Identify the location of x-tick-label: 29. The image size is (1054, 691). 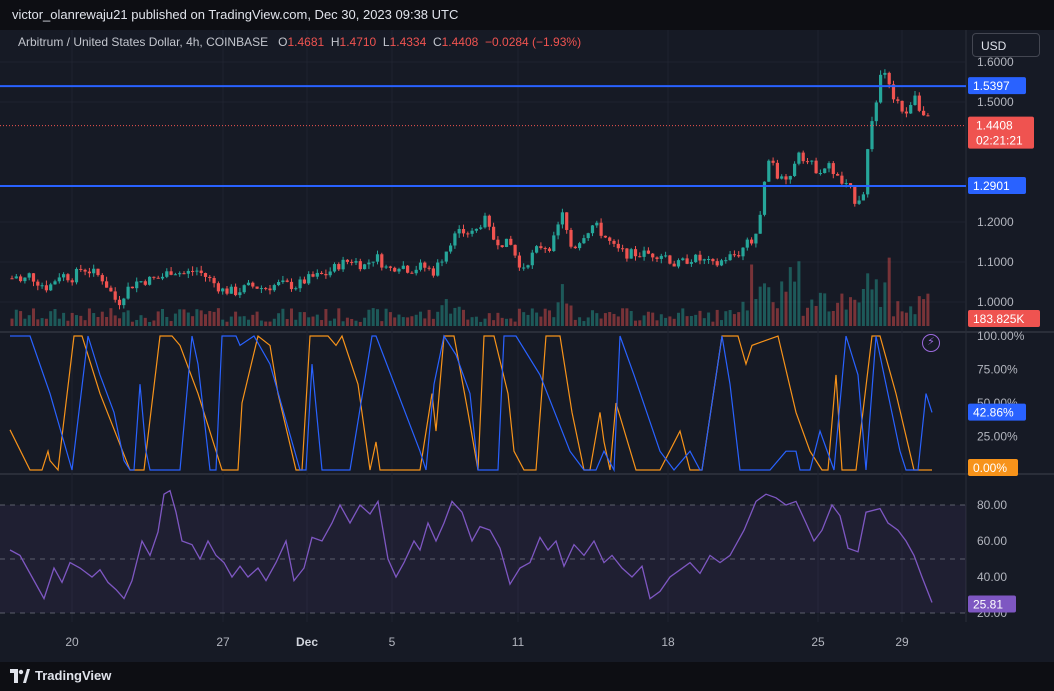
(902, 642).